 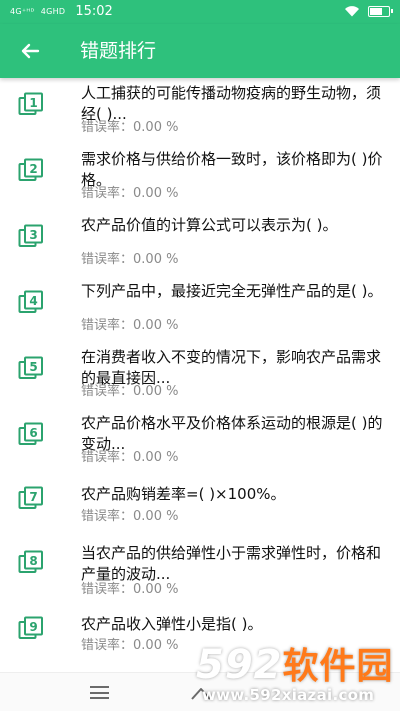 I want to click on rank-2-icon: 2, so click(x=31, y=170).